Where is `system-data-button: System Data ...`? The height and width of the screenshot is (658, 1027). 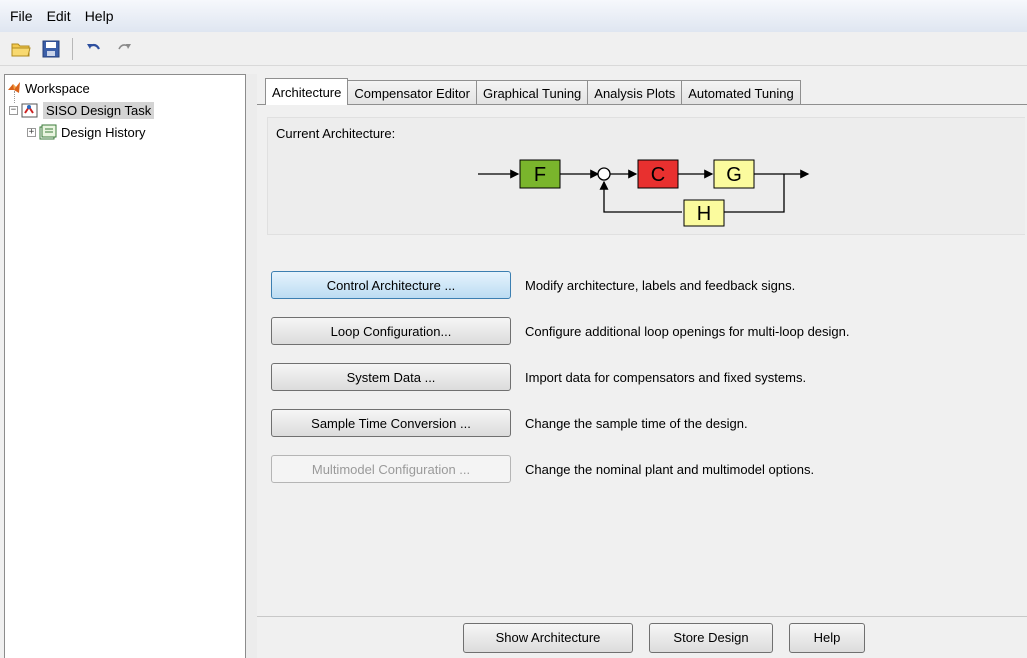 system-data-button: System Data ... is located at coordinates (391, 377).